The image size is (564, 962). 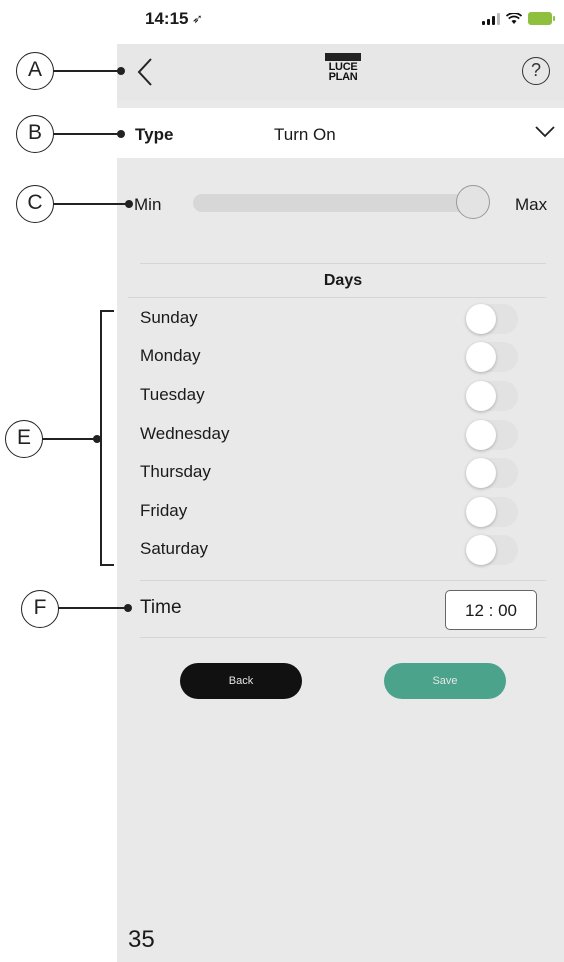 What do you see at coordinates (340, 473) in the screenshot?
I see `day-row-thursday: Thursday` at bounding box center [340, 473].